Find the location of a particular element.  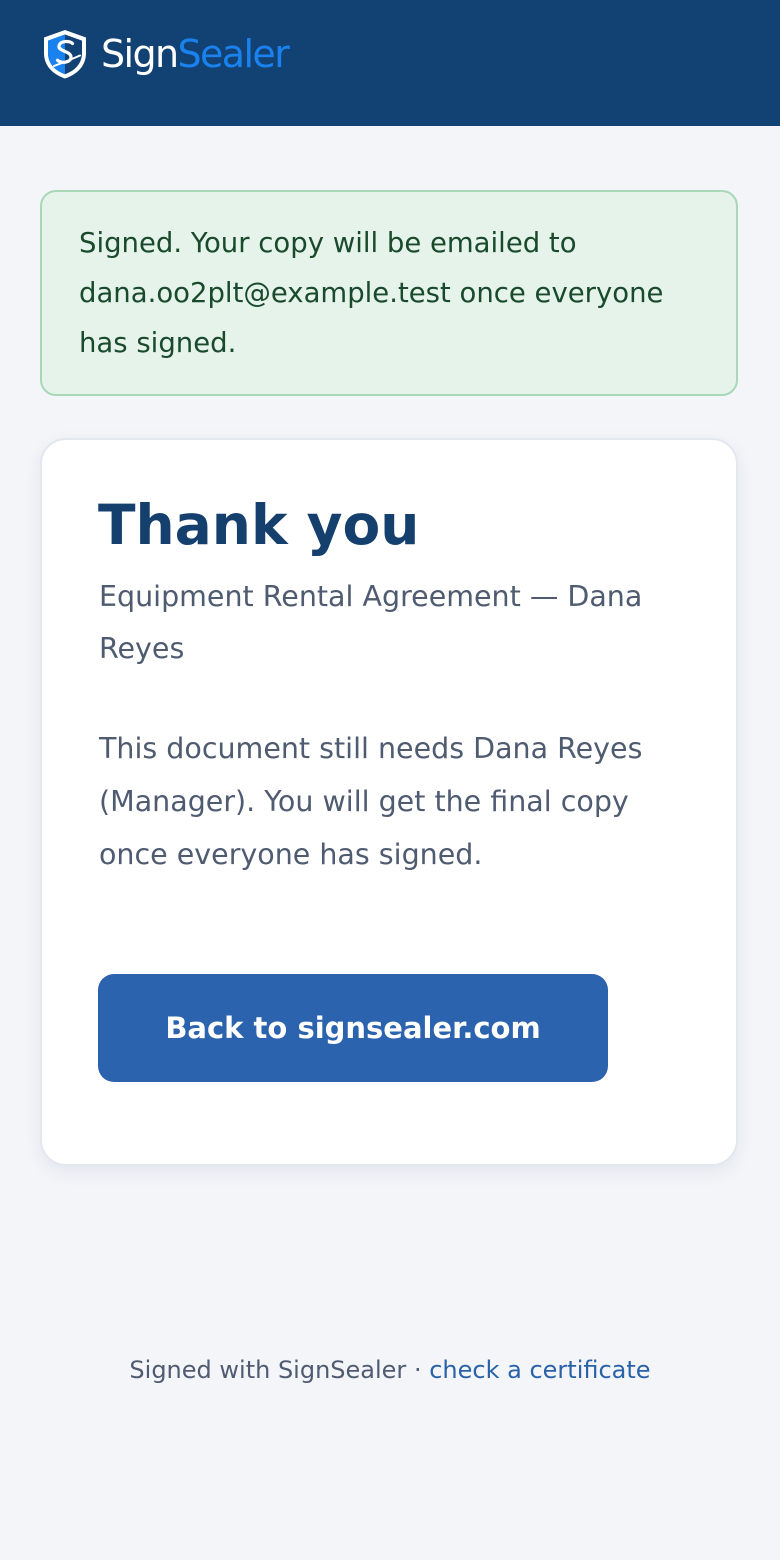

brand-name: SignSealer is located at coordinates (195, 54).